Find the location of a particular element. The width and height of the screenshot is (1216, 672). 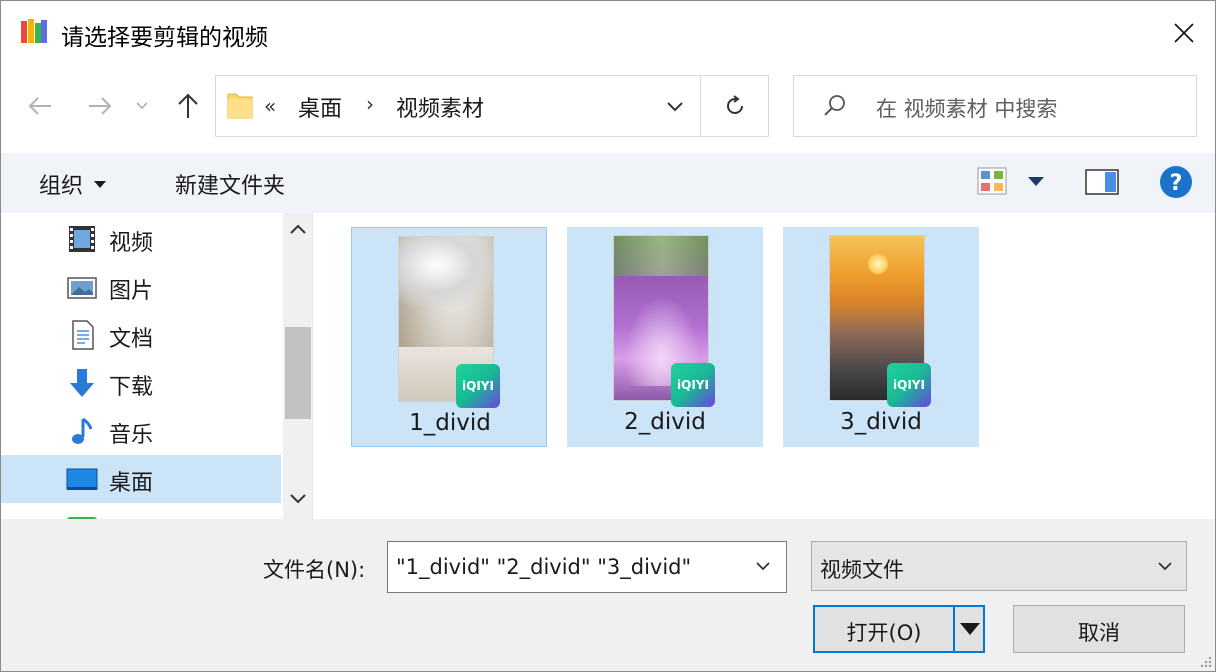

search-icon is located at coordinates (834, 105).